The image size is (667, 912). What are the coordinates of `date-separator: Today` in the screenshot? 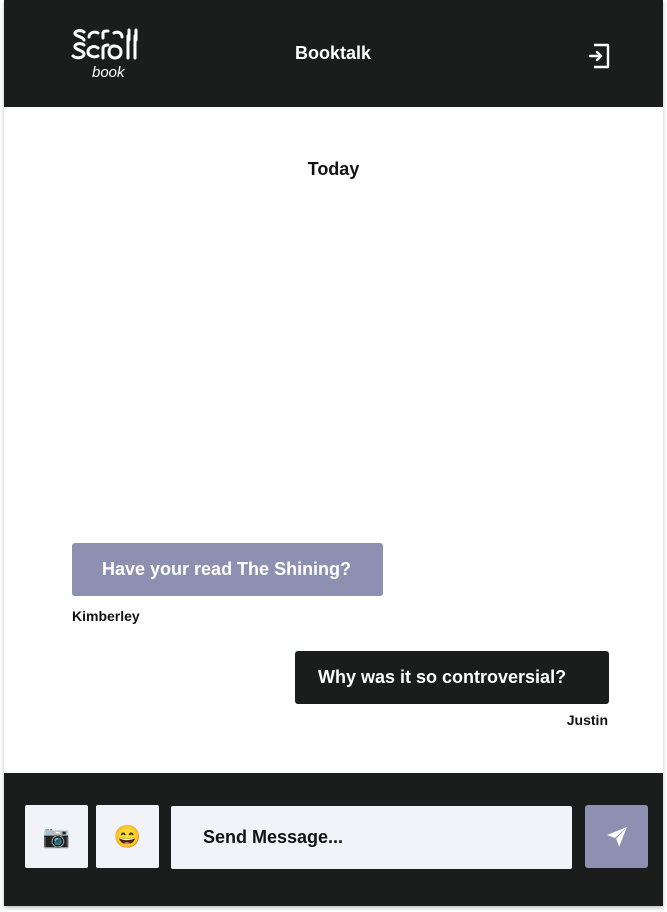 It's located at (333, 169).